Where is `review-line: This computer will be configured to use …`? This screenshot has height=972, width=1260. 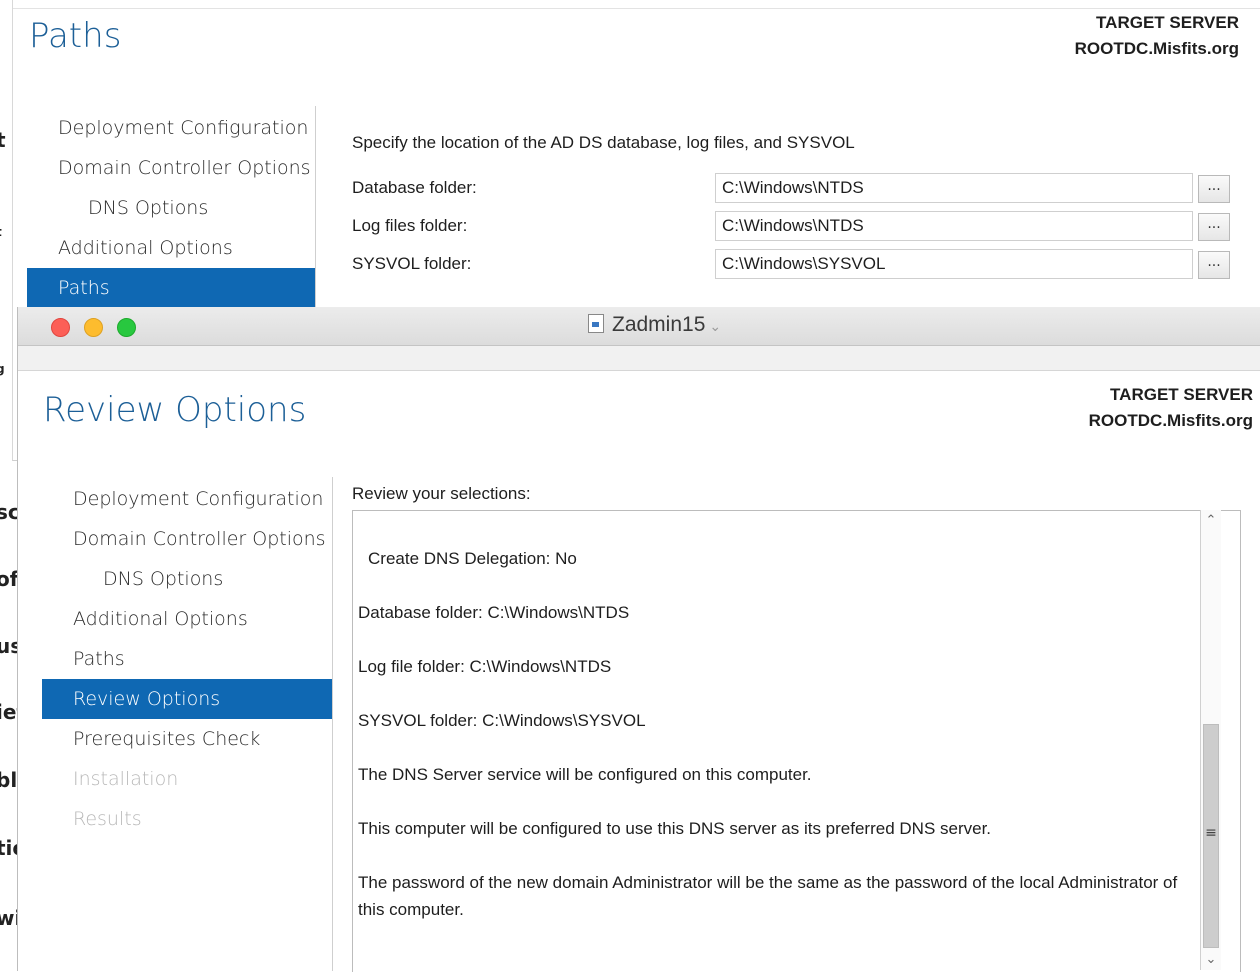
review-line: This computer will be configured to use … is located at coordinates (675, 828).